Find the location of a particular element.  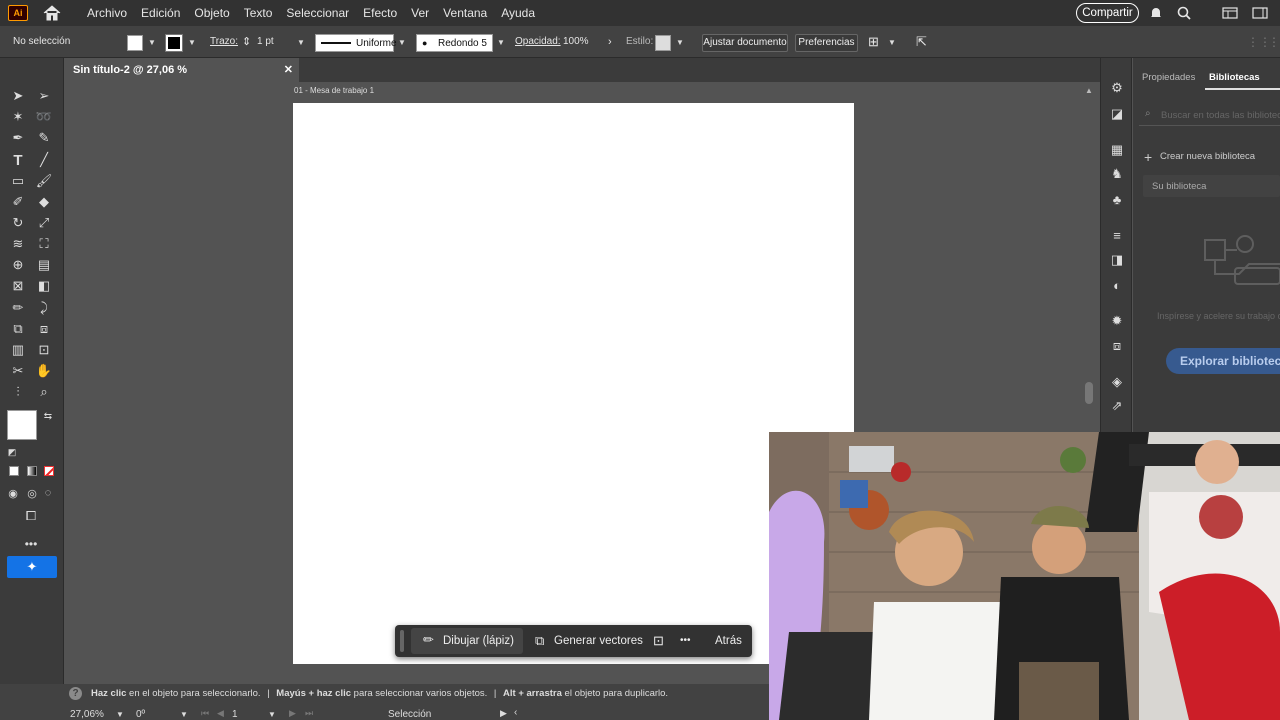

stroke-label: Trazo: is located at coordinates (224, 42).